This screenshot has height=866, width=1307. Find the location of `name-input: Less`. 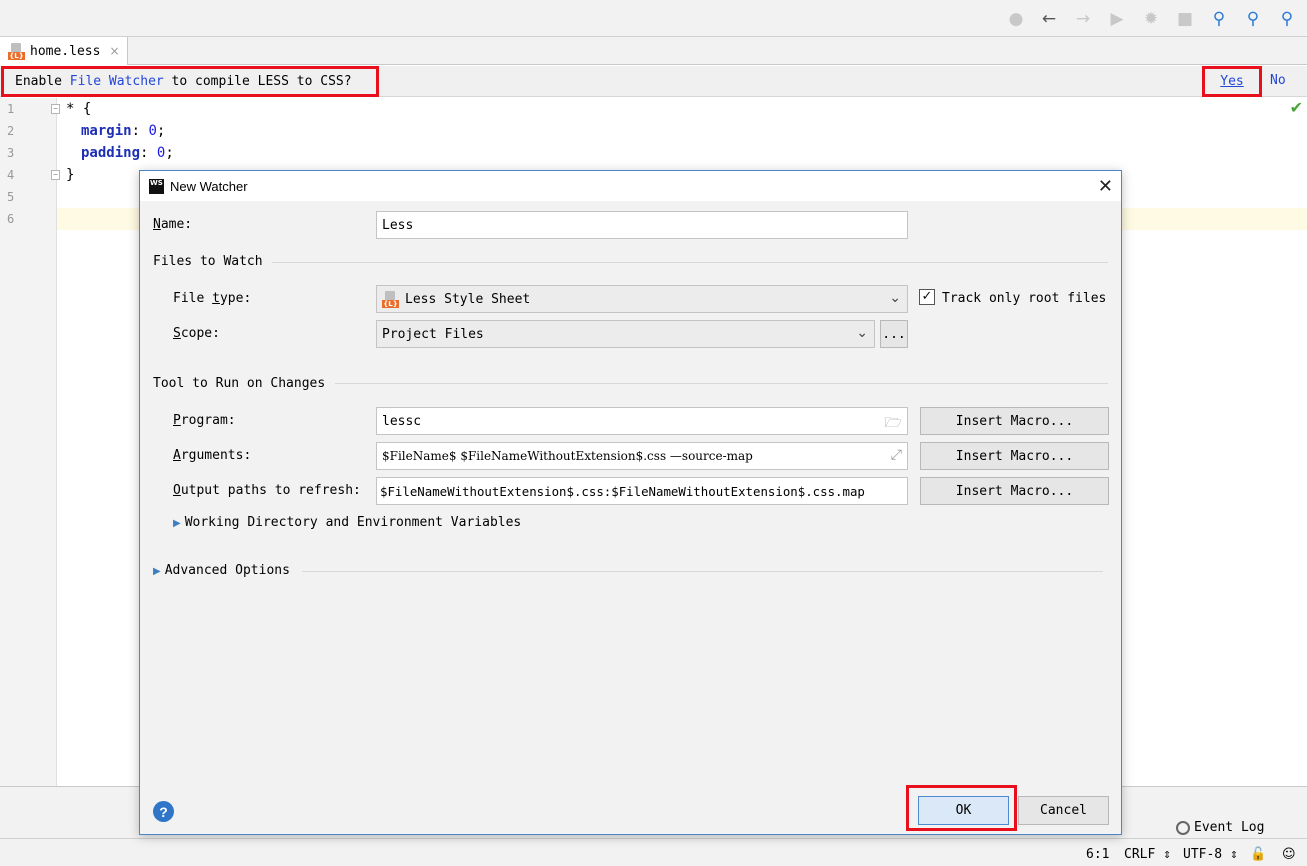

name-input: Less is located at coordinates (642, 225).